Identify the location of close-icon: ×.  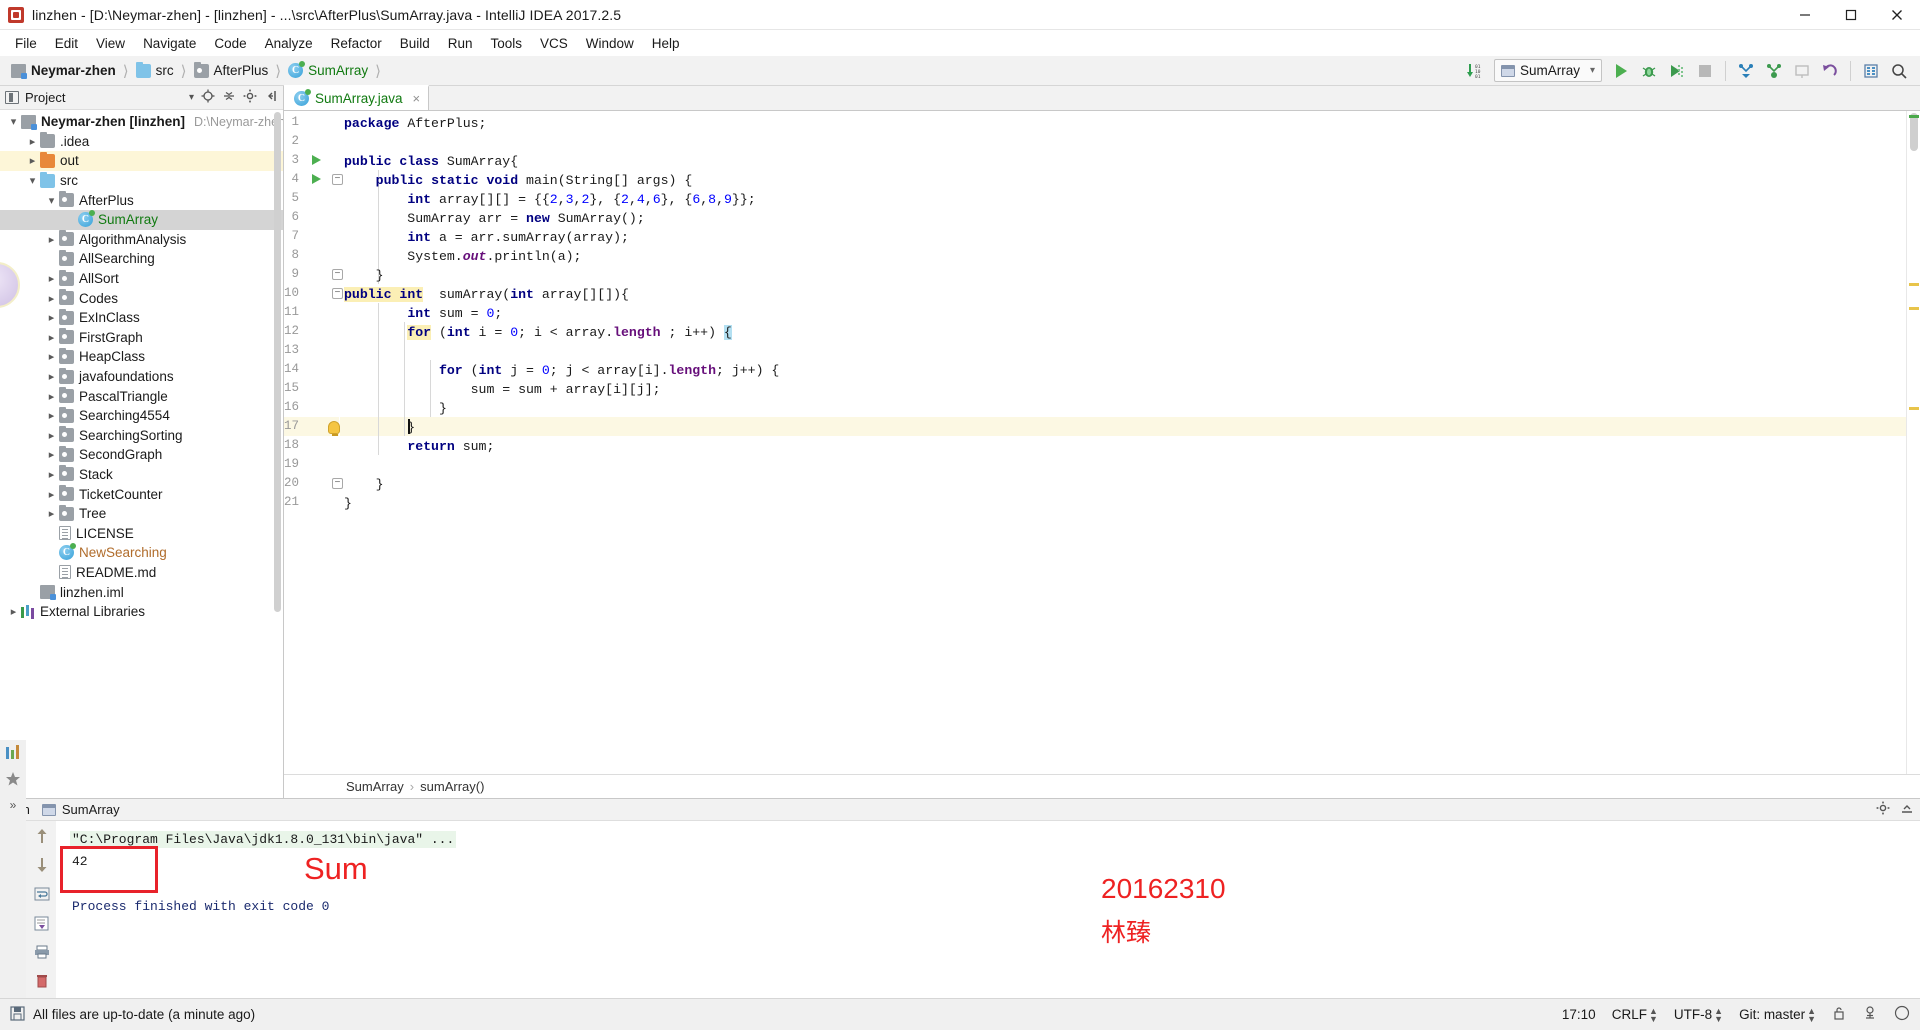
(417, 98).